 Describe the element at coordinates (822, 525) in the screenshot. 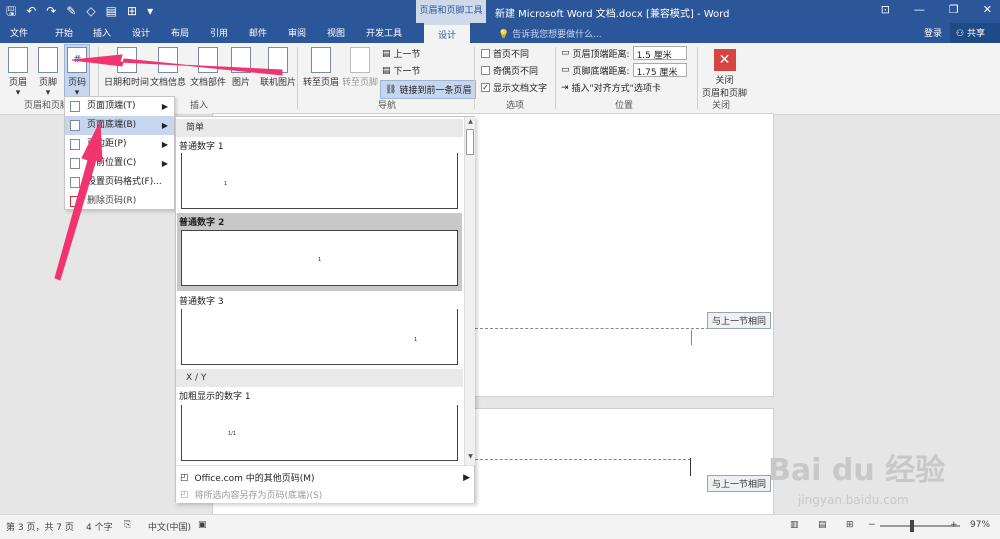

I see `print-layout-icon: ▤` at that location.